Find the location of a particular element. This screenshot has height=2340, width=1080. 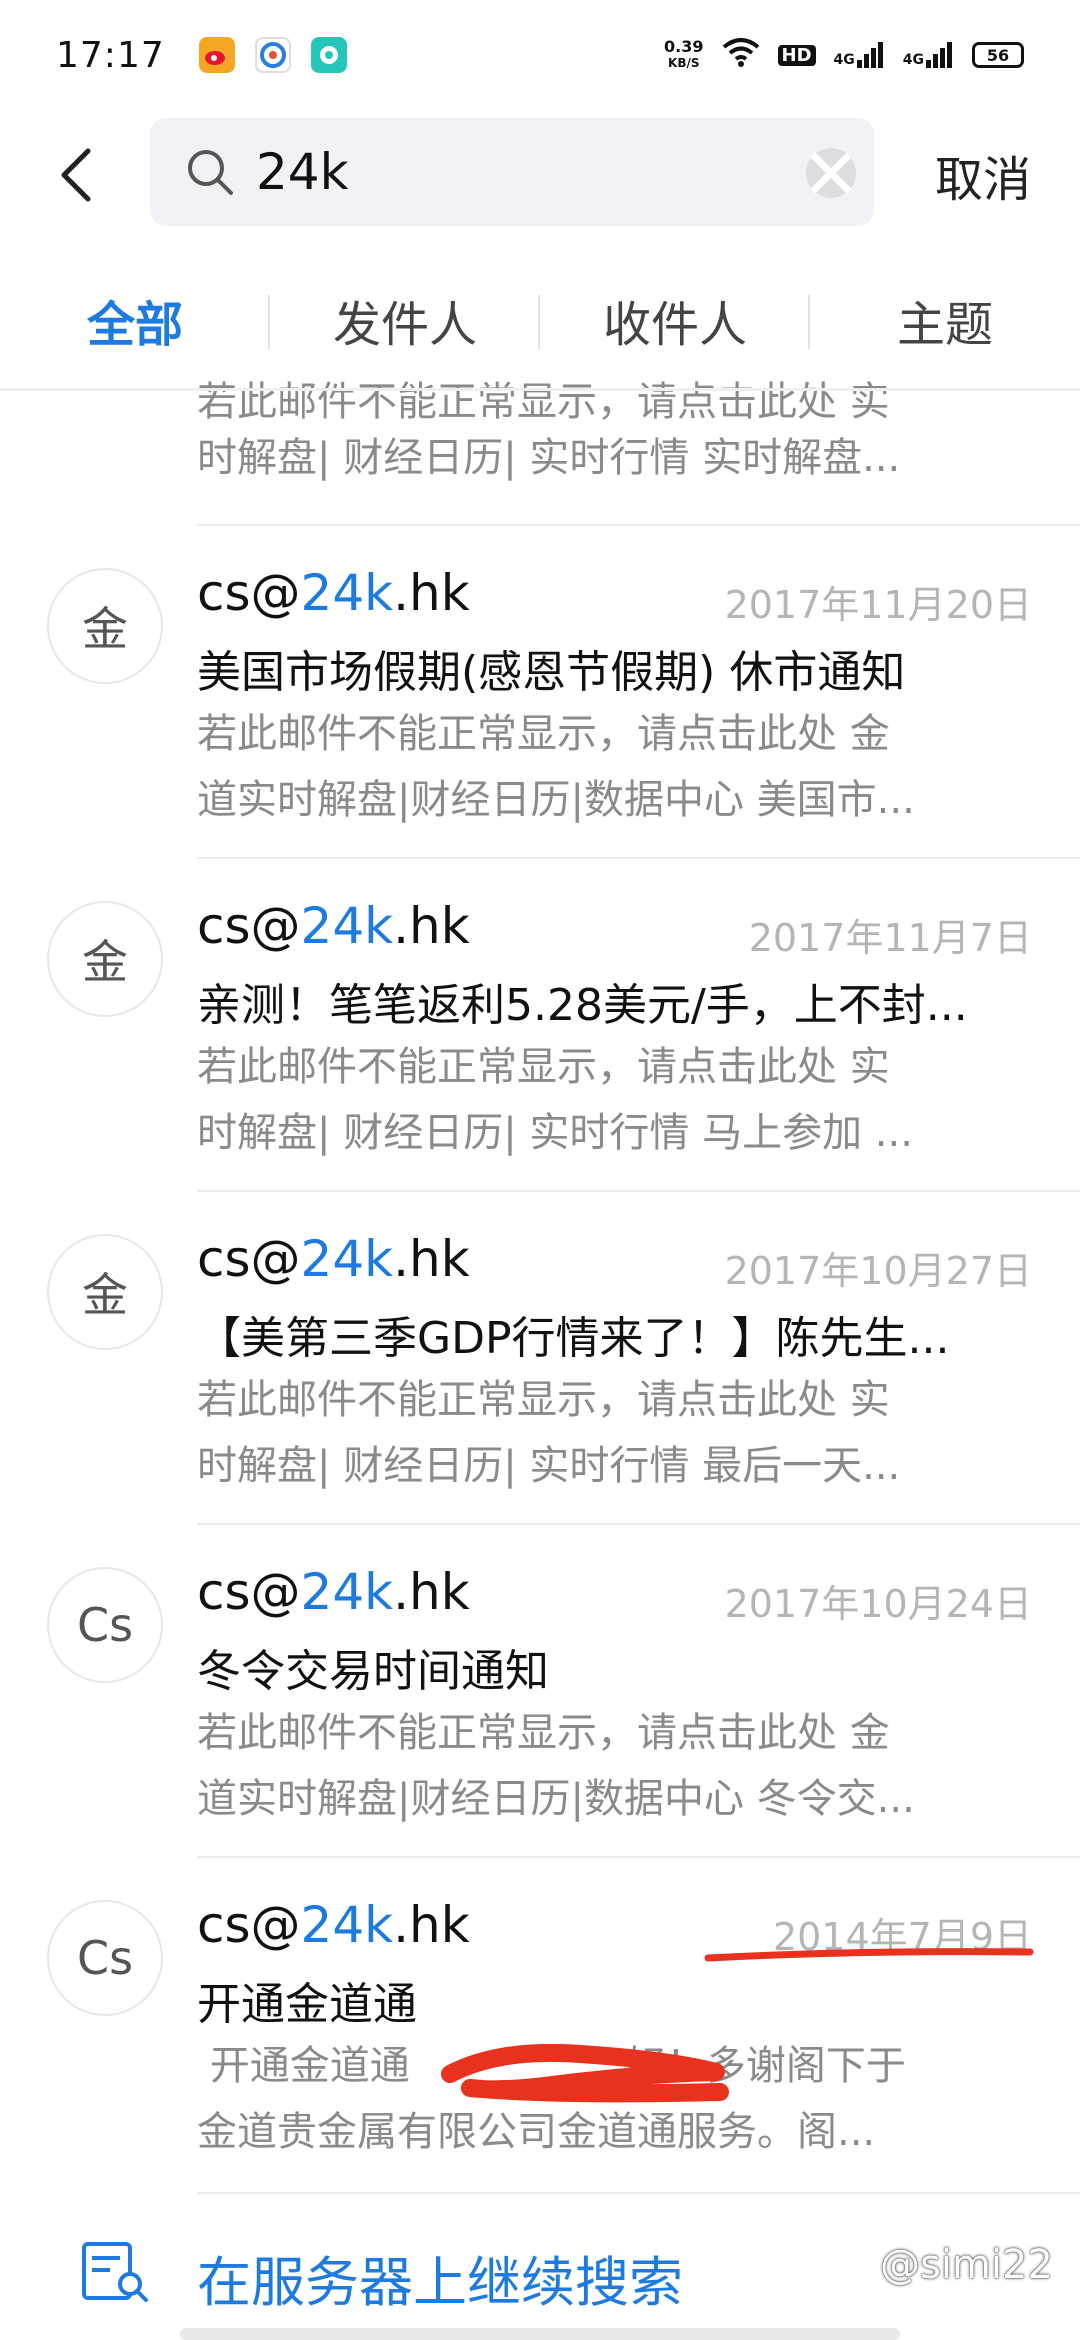

hd-badge: HD is located at coordinates (796, 55).